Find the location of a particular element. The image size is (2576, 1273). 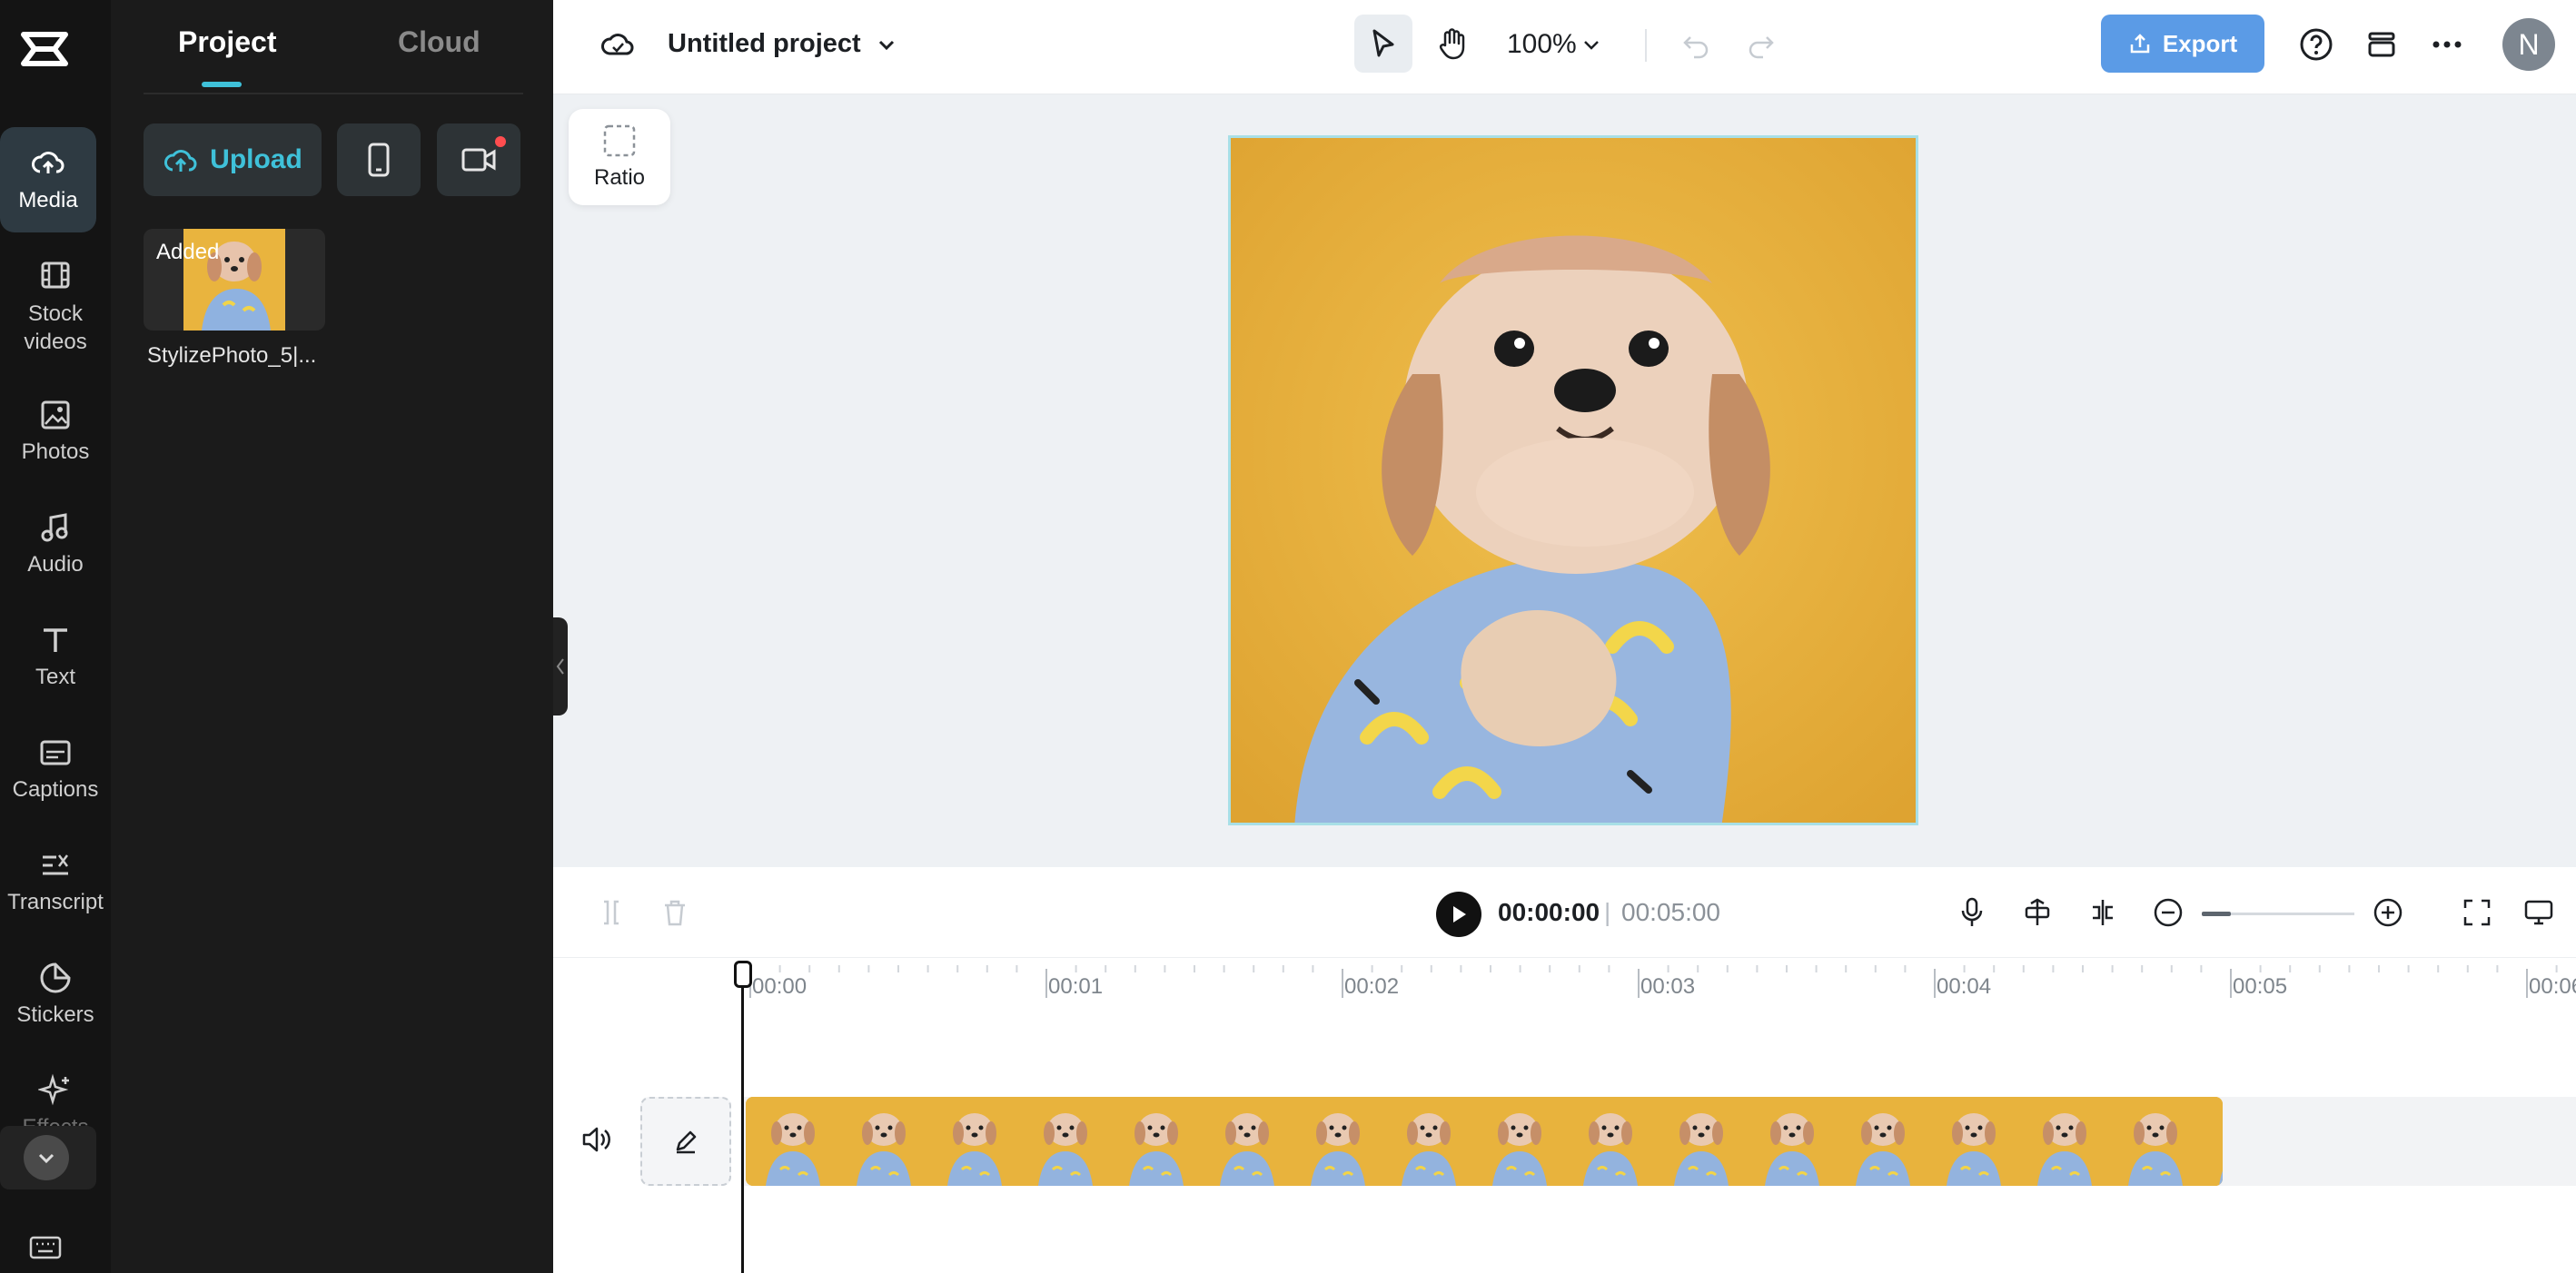

pointer-icon is located at coordinates (1383, 43).